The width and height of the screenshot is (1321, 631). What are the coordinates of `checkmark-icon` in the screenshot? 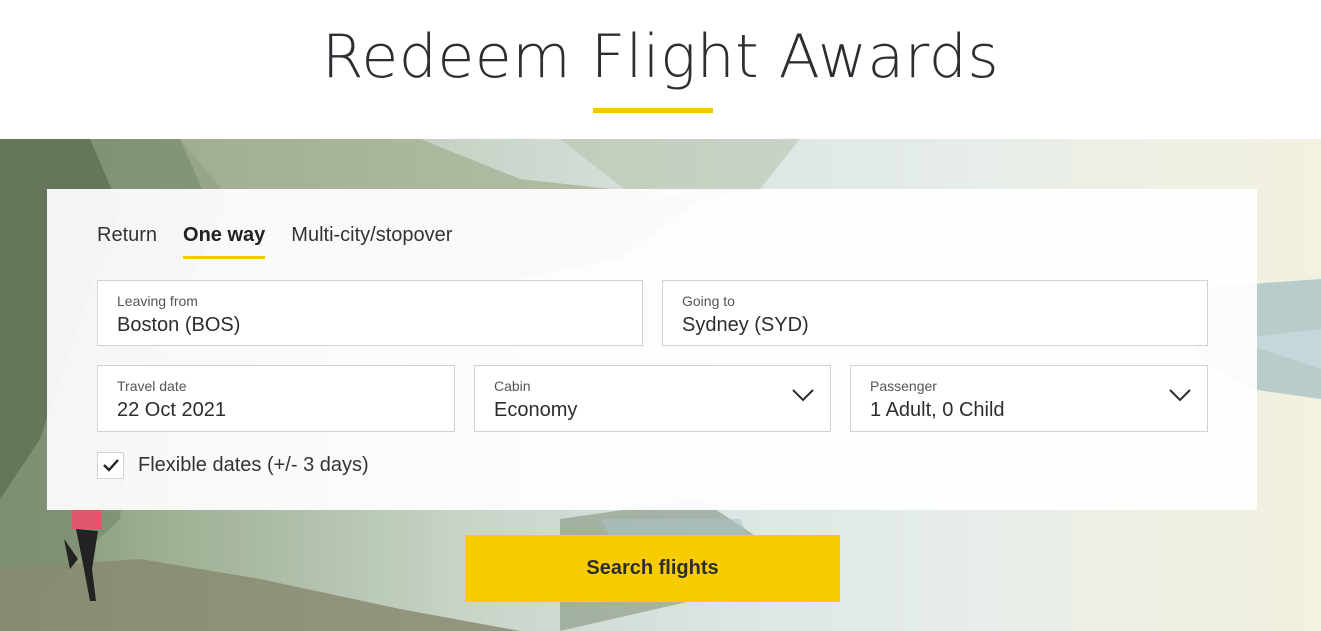 It's located at (110, 465).